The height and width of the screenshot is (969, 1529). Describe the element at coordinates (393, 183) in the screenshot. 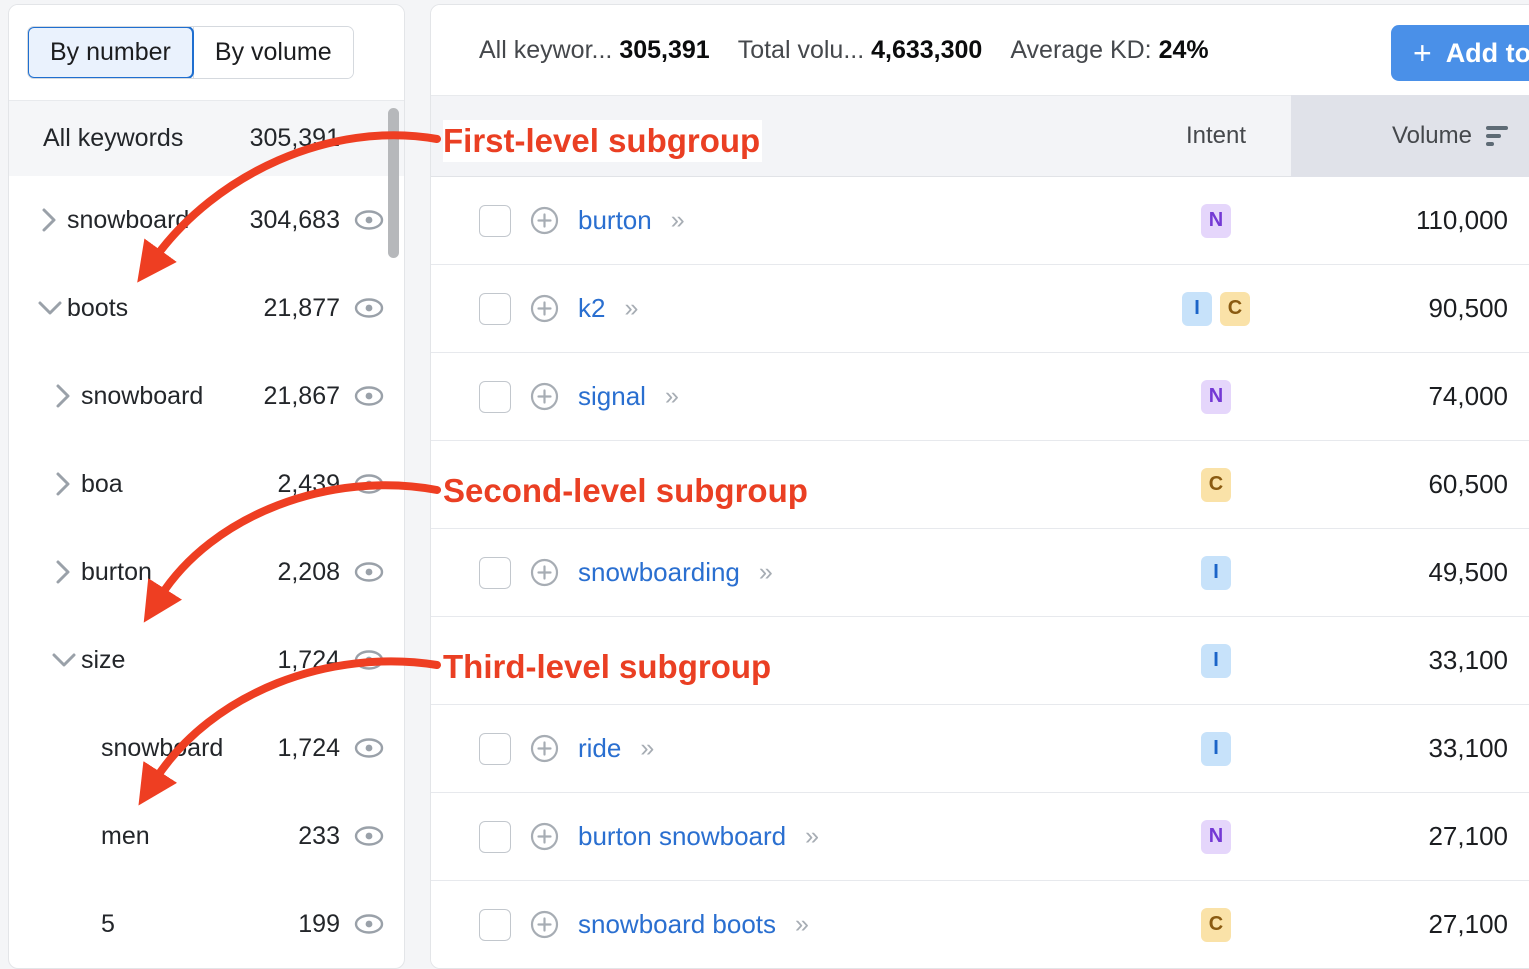

I see `sidebar-scrollbar-thumb` at that location.